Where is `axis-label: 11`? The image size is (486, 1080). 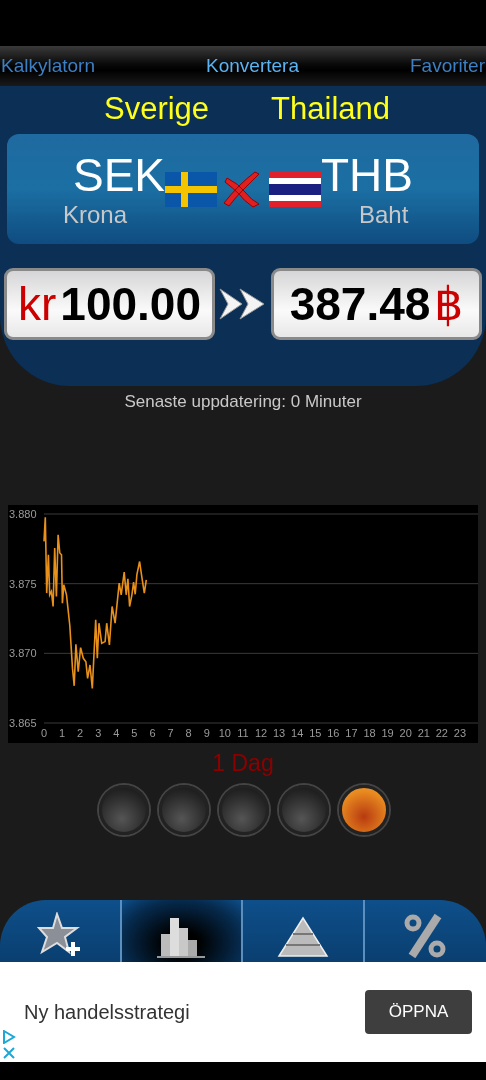 axis-label: 11 is located at coordinates (243, 733).